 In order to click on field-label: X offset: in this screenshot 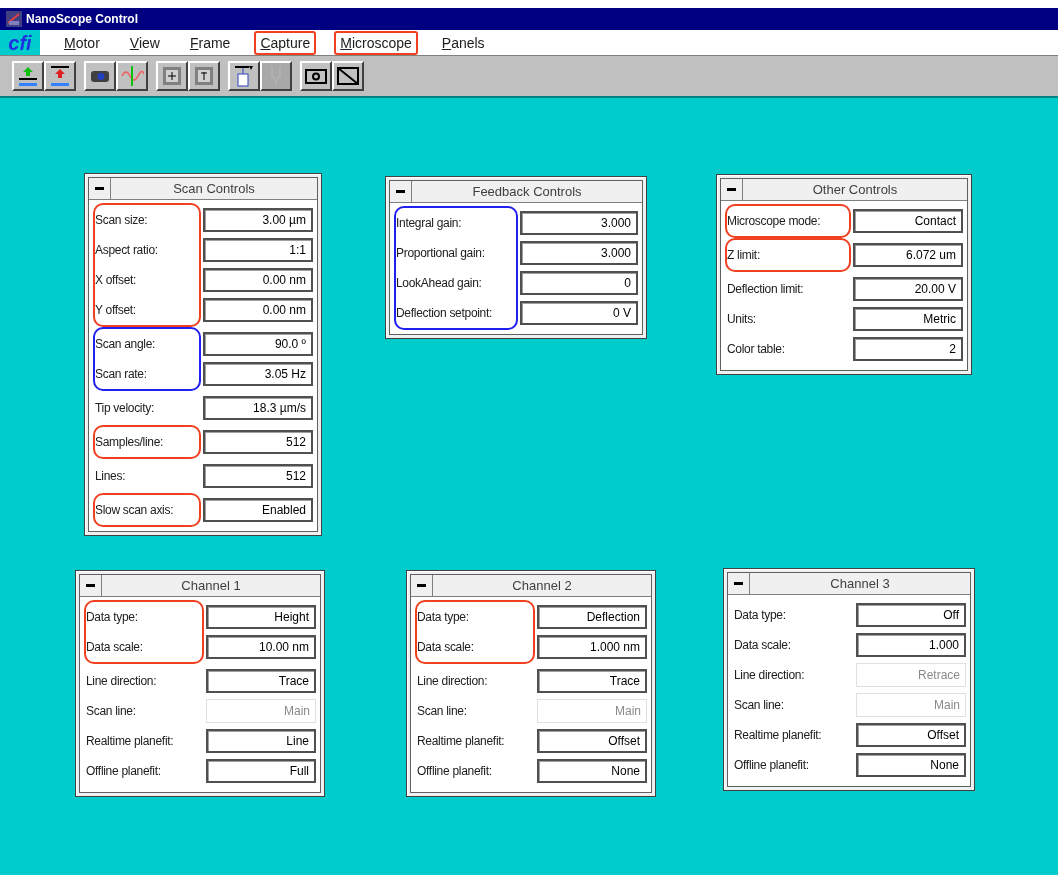, I will do `click(116, 280)`.